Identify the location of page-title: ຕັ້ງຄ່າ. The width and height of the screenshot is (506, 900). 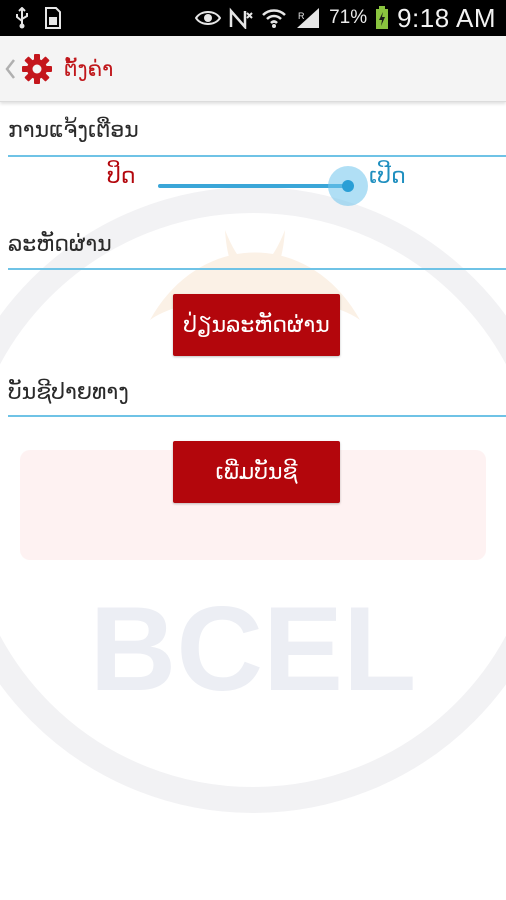
(89, 68).